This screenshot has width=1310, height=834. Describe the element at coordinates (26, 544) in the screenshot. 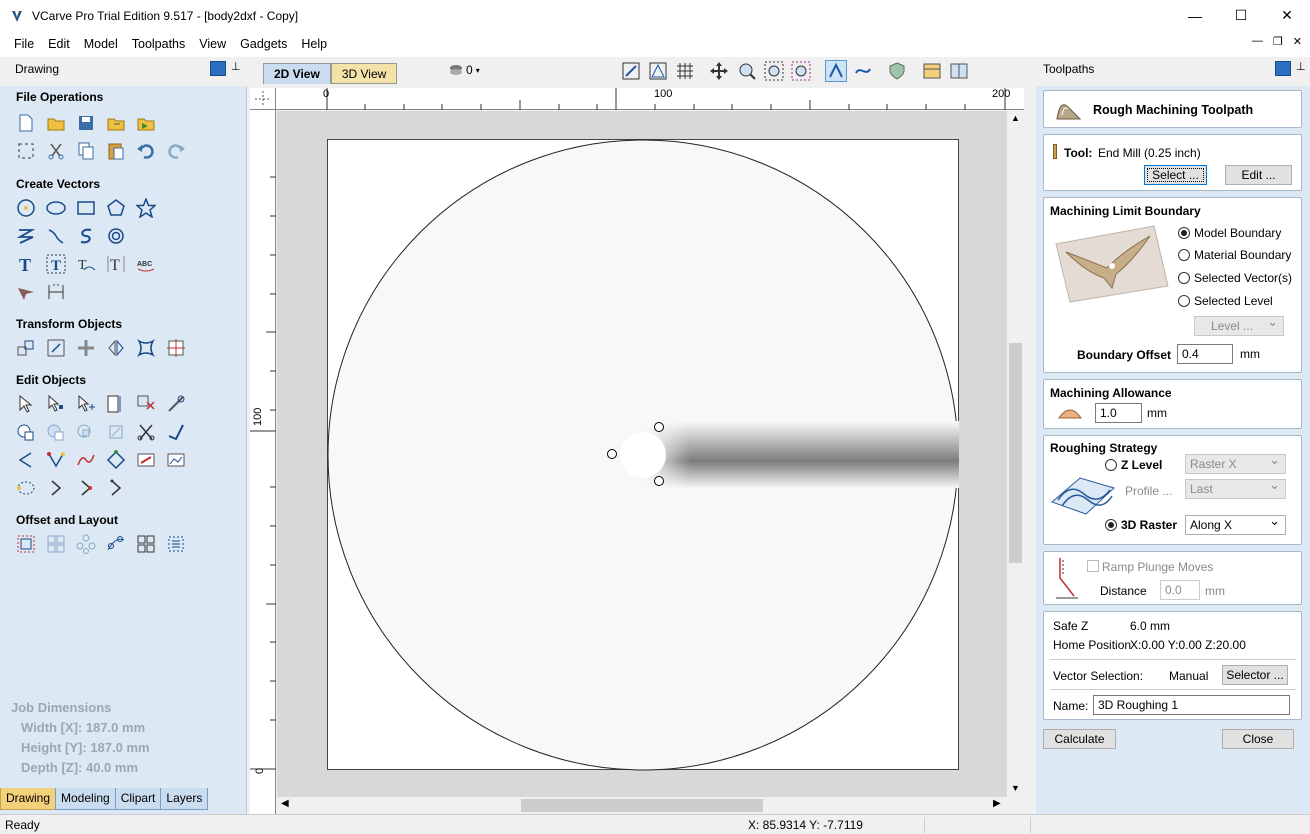

I see `offset-icon` at that location.